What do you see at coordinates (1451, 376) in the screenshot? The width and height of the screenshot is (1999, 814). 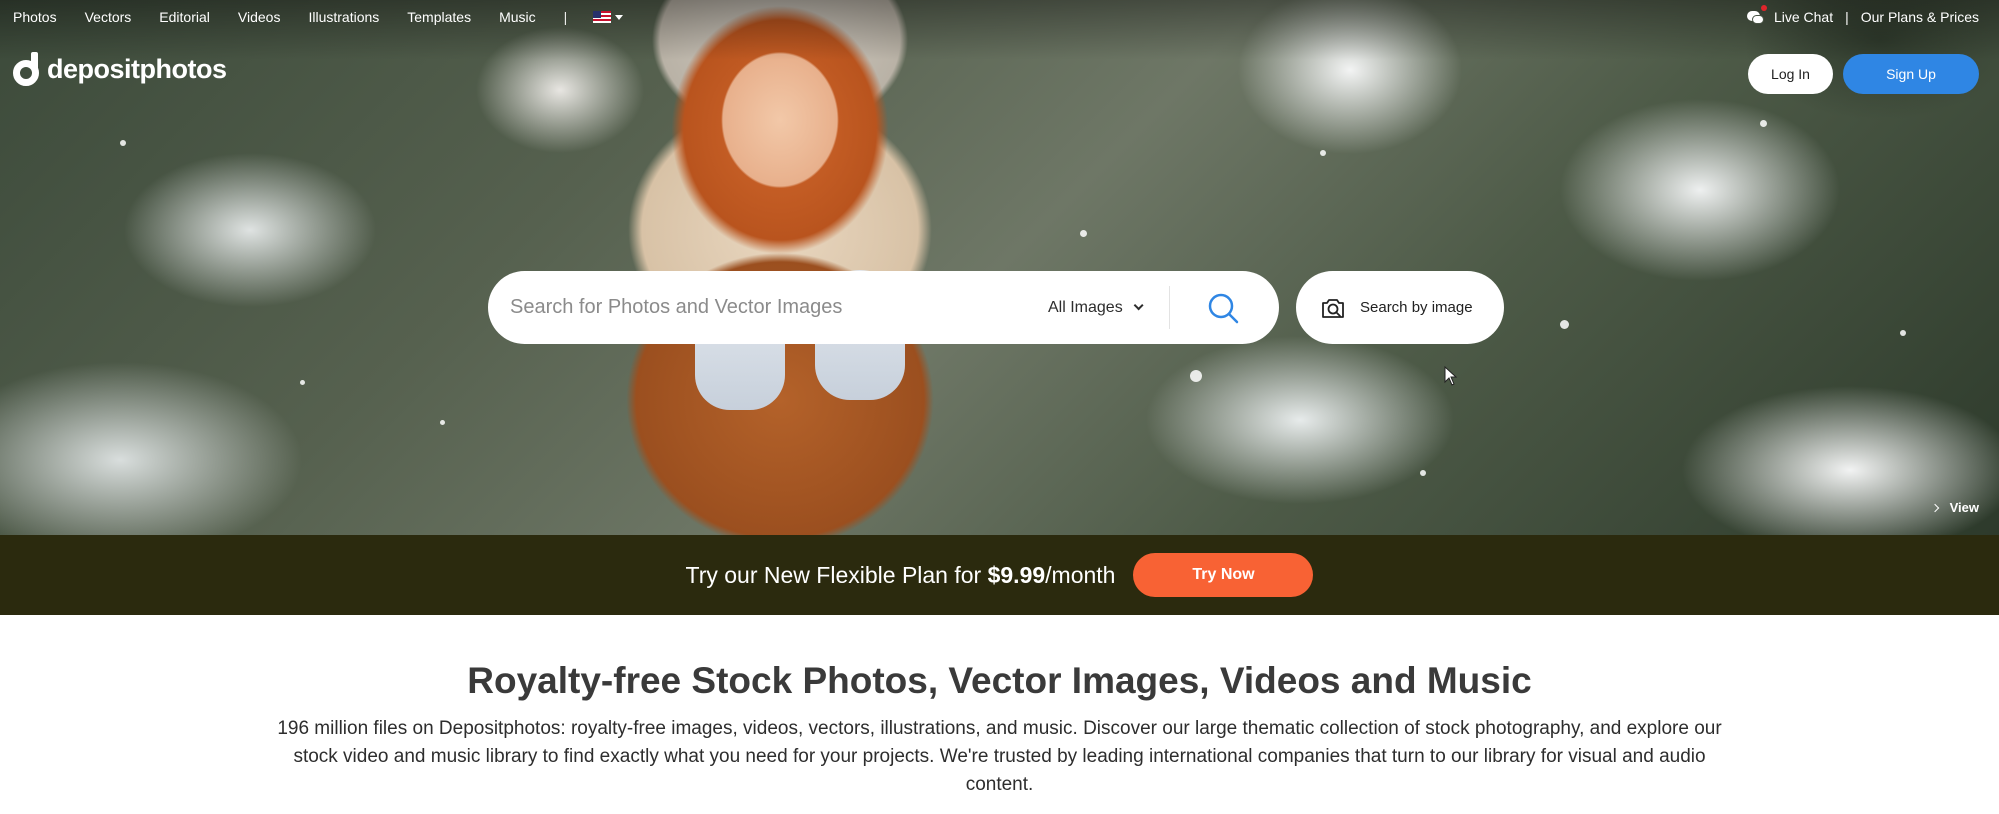 I see `mouse-cursor-icon` at bounding box center [1451, 376].